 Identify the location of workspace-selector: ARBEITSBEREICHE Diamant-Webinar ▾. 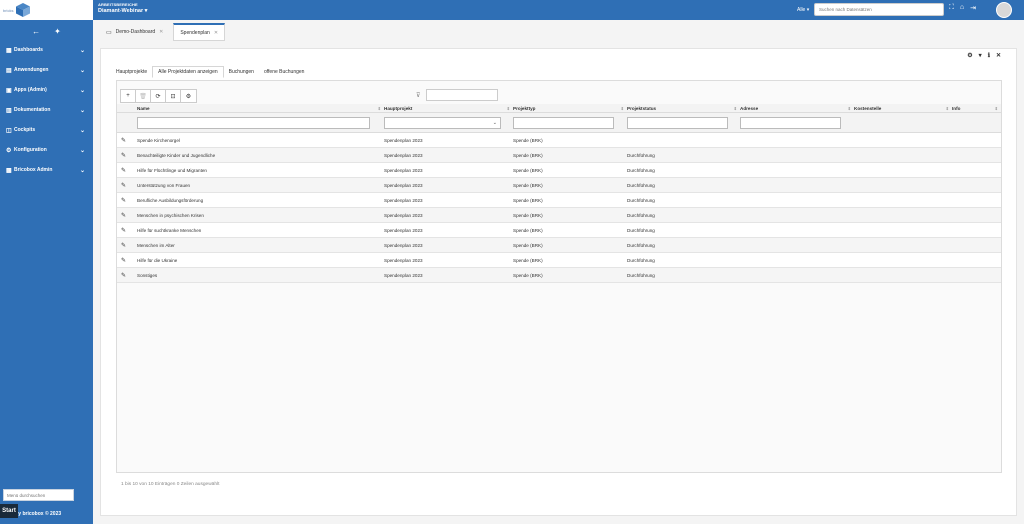
(122, 8).